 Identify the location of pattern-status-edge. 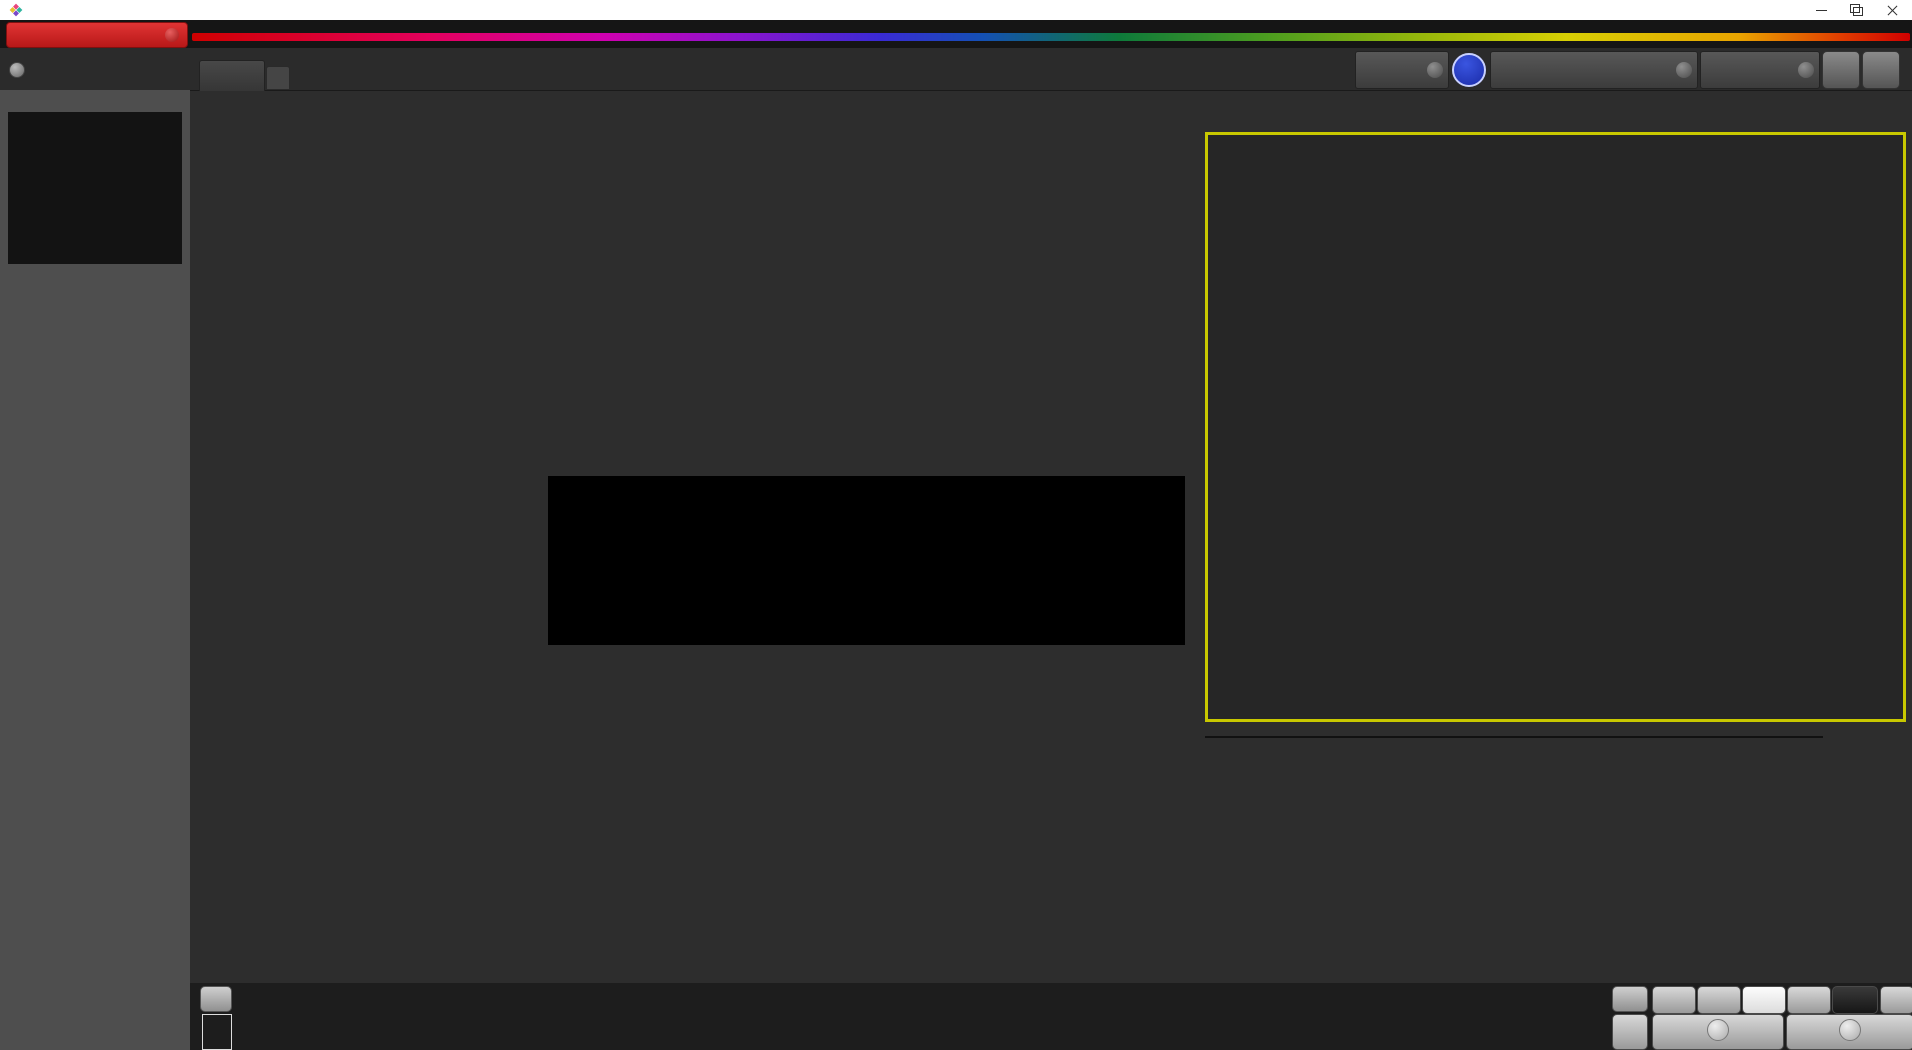
(1493, 70).